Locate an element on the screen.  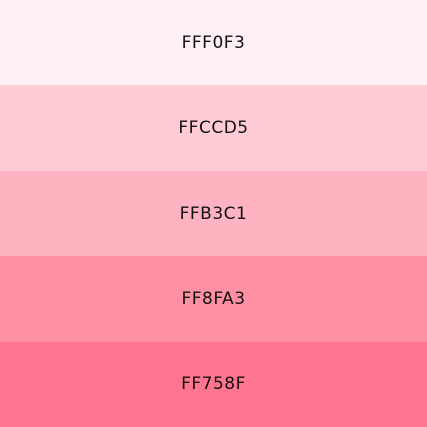
swatch-hex-label: FF758F is located at coordinates (213, 384).